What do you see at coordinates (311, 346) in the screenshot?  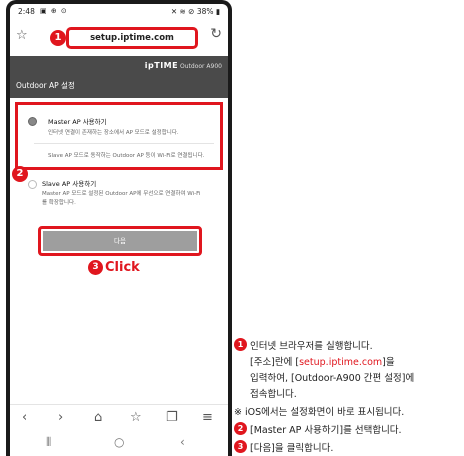 I see `step-1-line-1: 인터넷 브라우저를 실행합니다.` at bounding box center [311, 346].